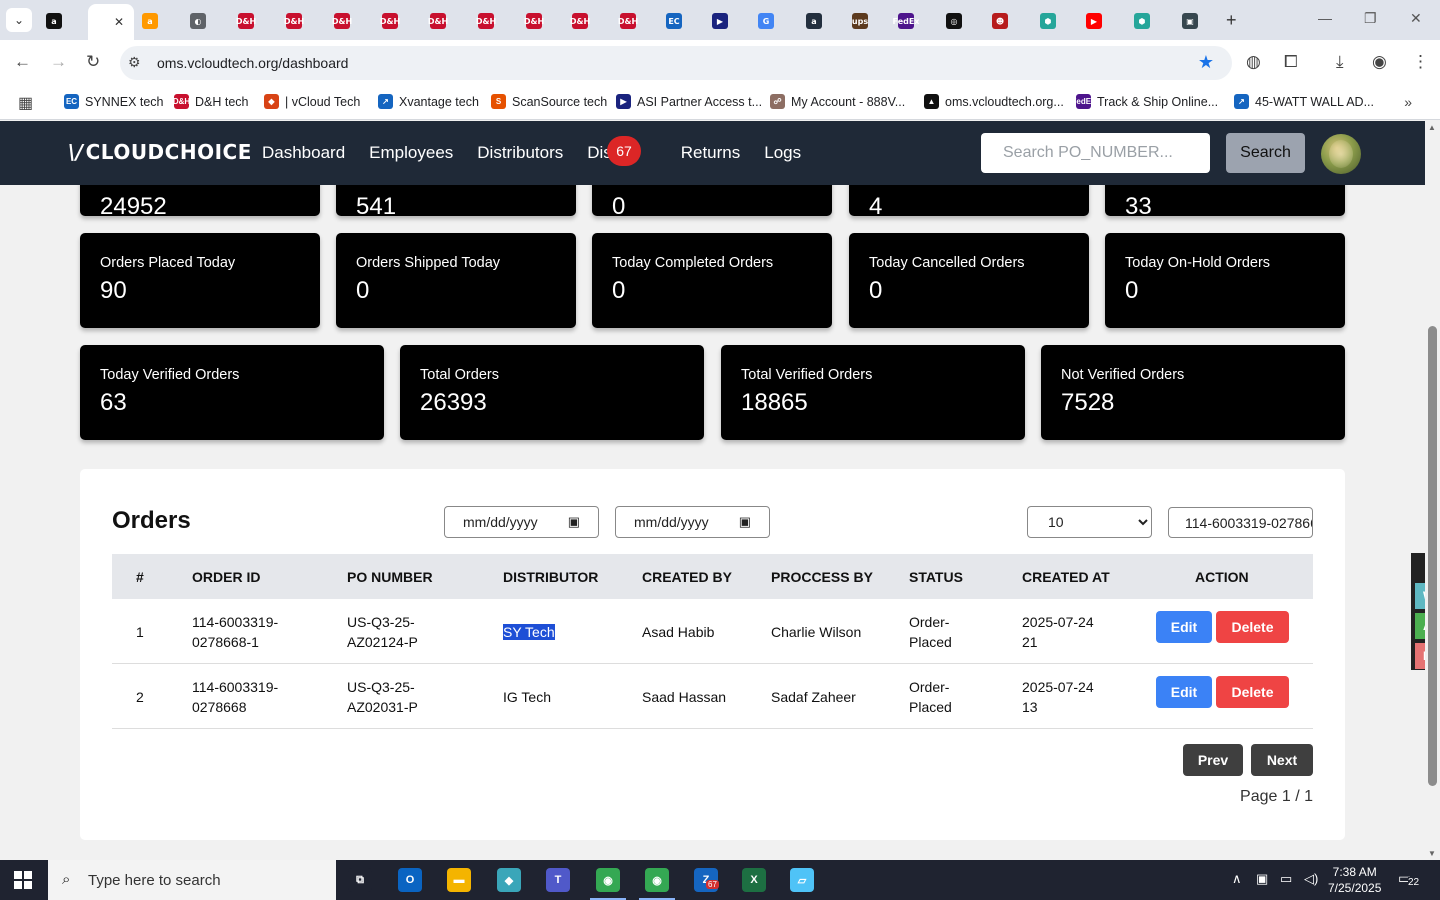  Describe the element at coordinates (459, 880) in the screenshot. I see `file-explorer-icon: ▬` at that location.